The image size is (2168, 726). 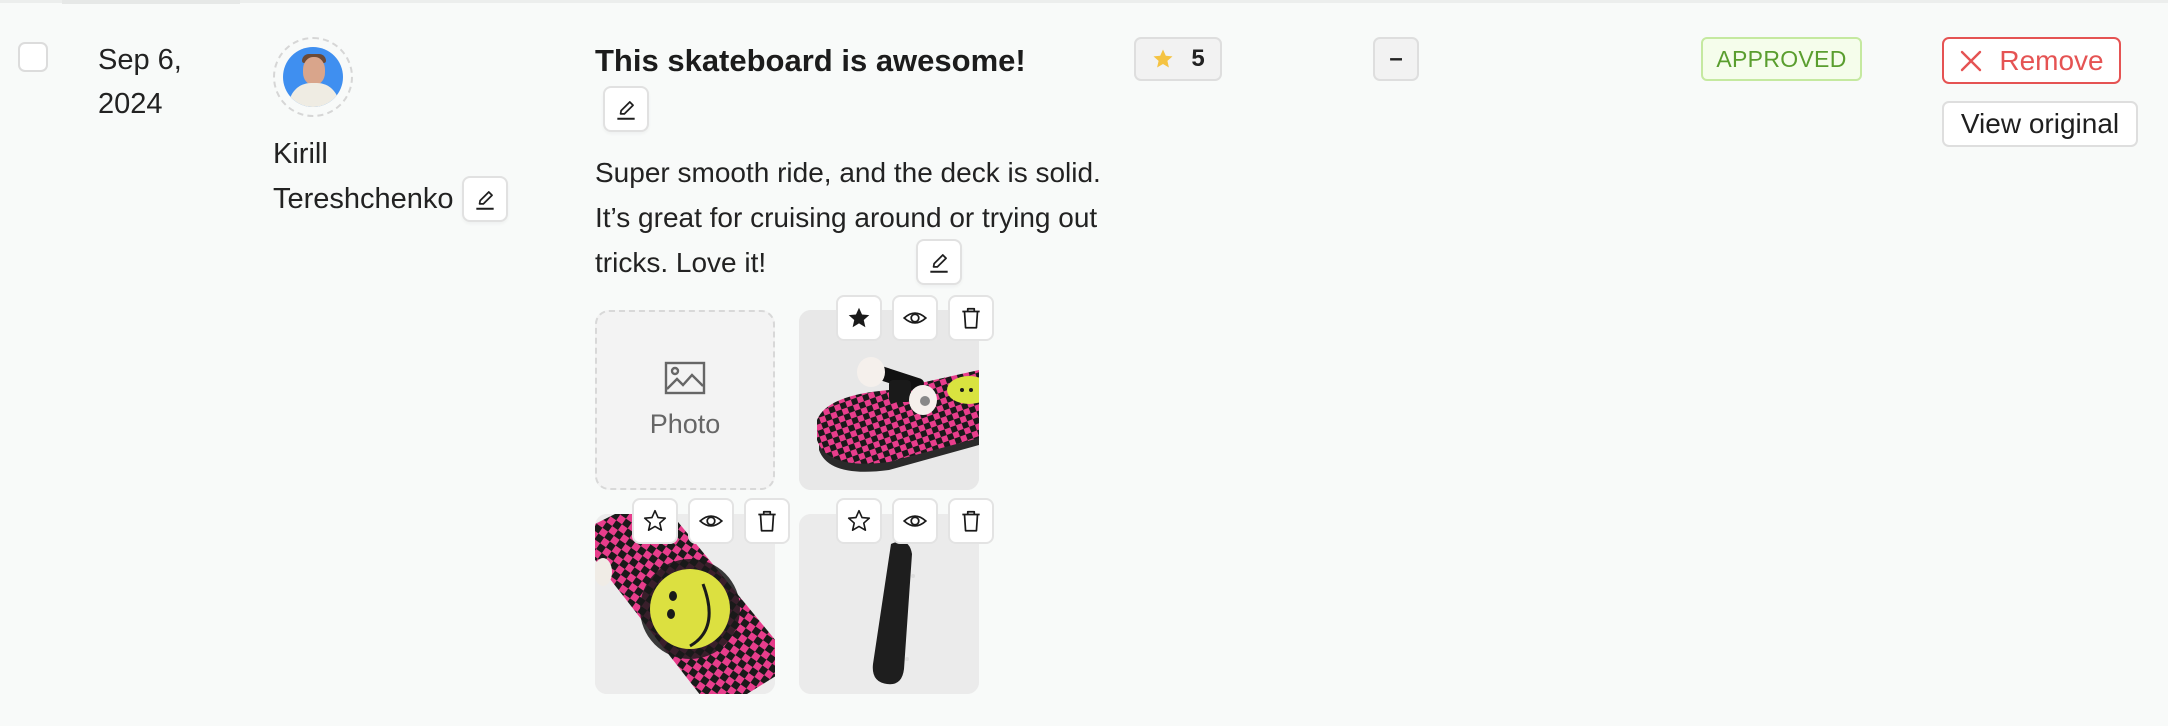 I want to click on author-first-name: Kirill, so click(x=300, y=154).